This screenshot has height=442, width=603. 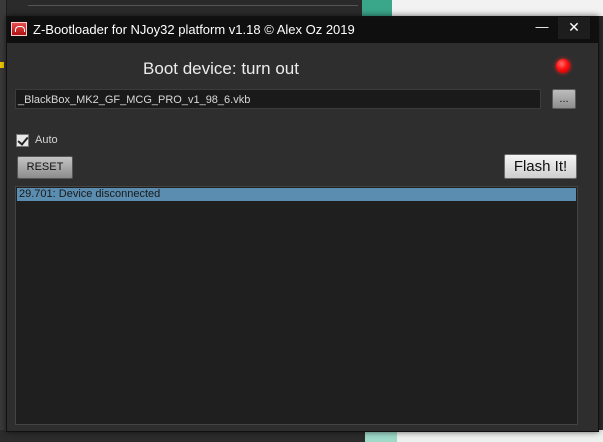 I want to click on auto-checkbox, so click(x=22, y=140).